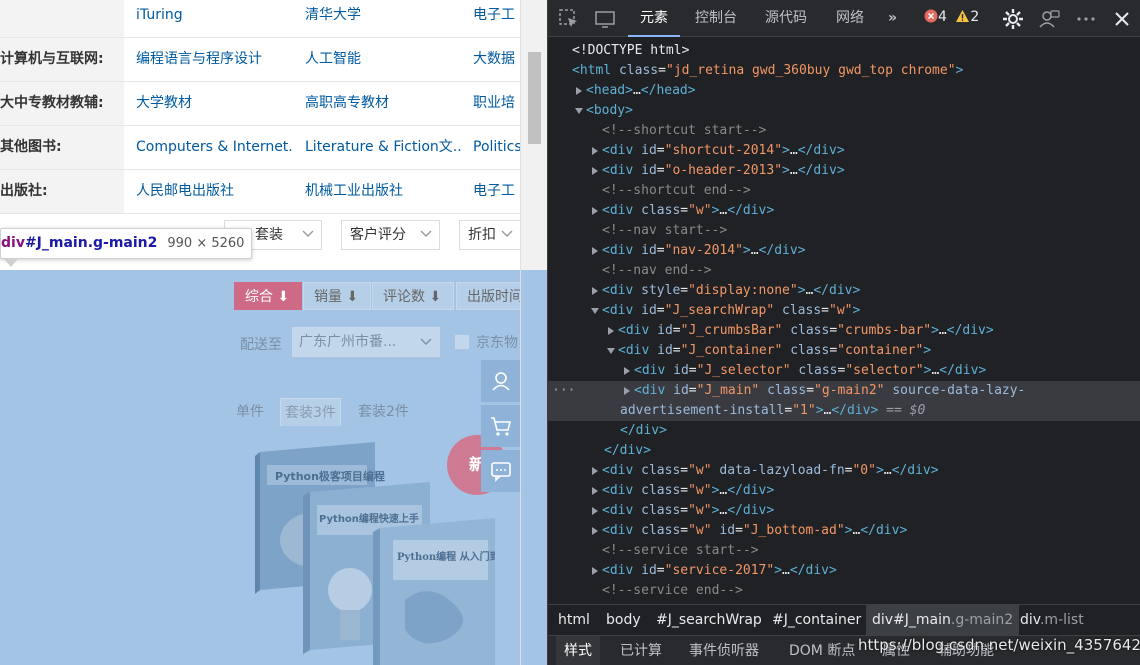 Image resolution: width=1140 pixels, height=665 pixels. Describe the element at coordinates (1049, 19) in the screenshot. I see `feedback-icon` at that location.